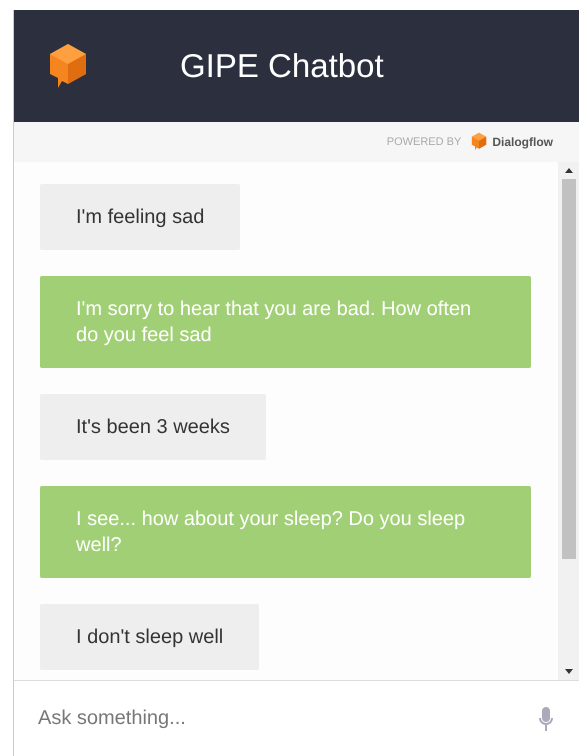 This screenshot has height=756, width=579. What do you see at coordinates (153, 427) in the screenshot?
I see `user-message: It's been 3 weeks` at bounding box center [153, 427].